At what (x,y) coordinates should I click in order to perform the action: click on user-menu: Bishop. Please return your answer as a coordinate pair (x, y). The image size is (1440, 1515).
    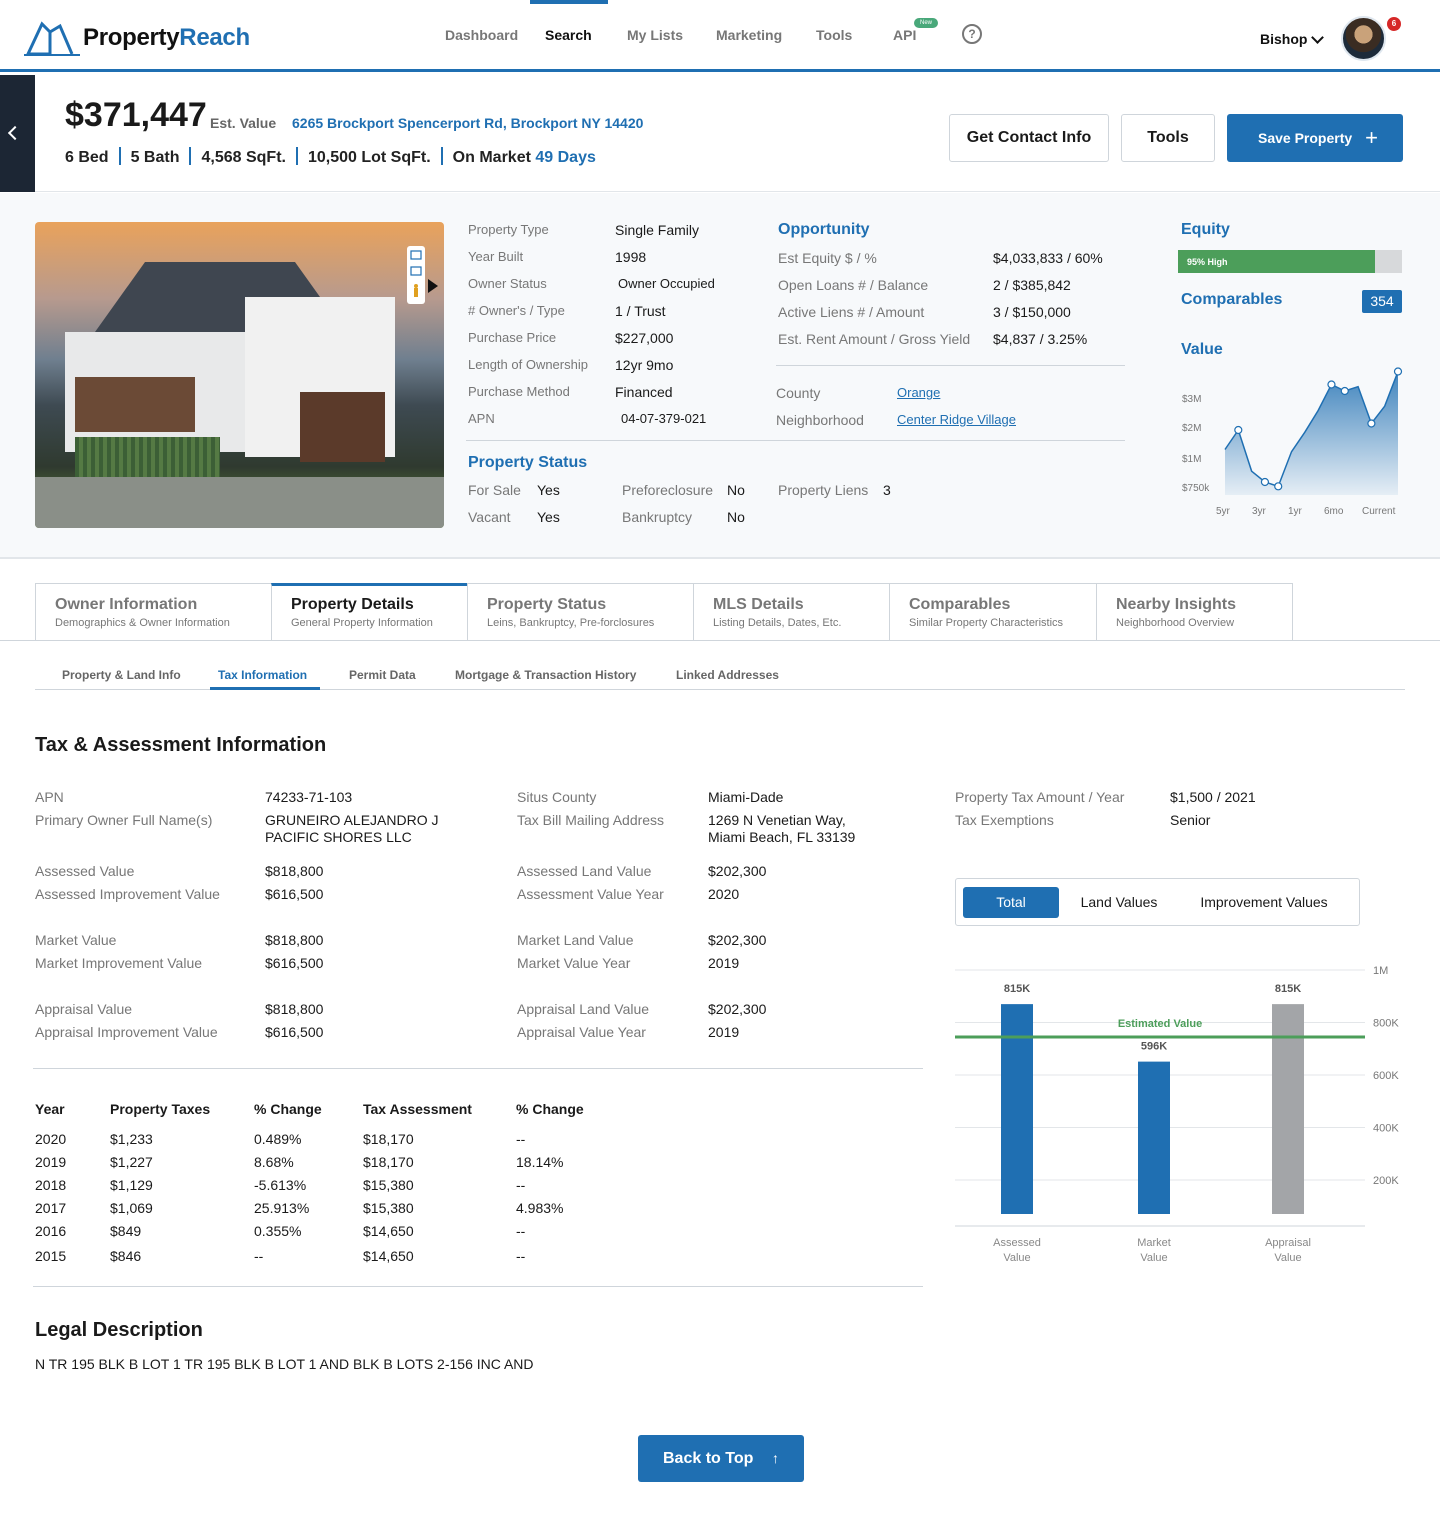
    Looking at the image, I should click on (1283, 39).